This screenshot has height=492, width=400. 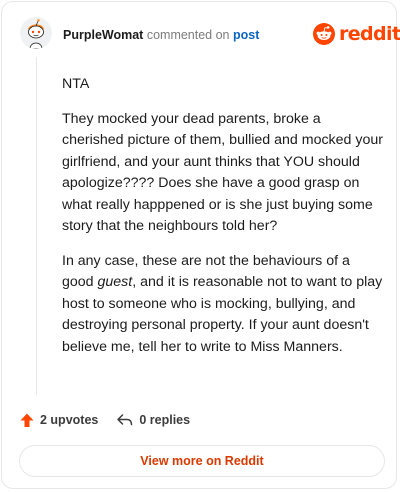 I want to click on snoo-avatar-icon, so click(x=36, y=33).